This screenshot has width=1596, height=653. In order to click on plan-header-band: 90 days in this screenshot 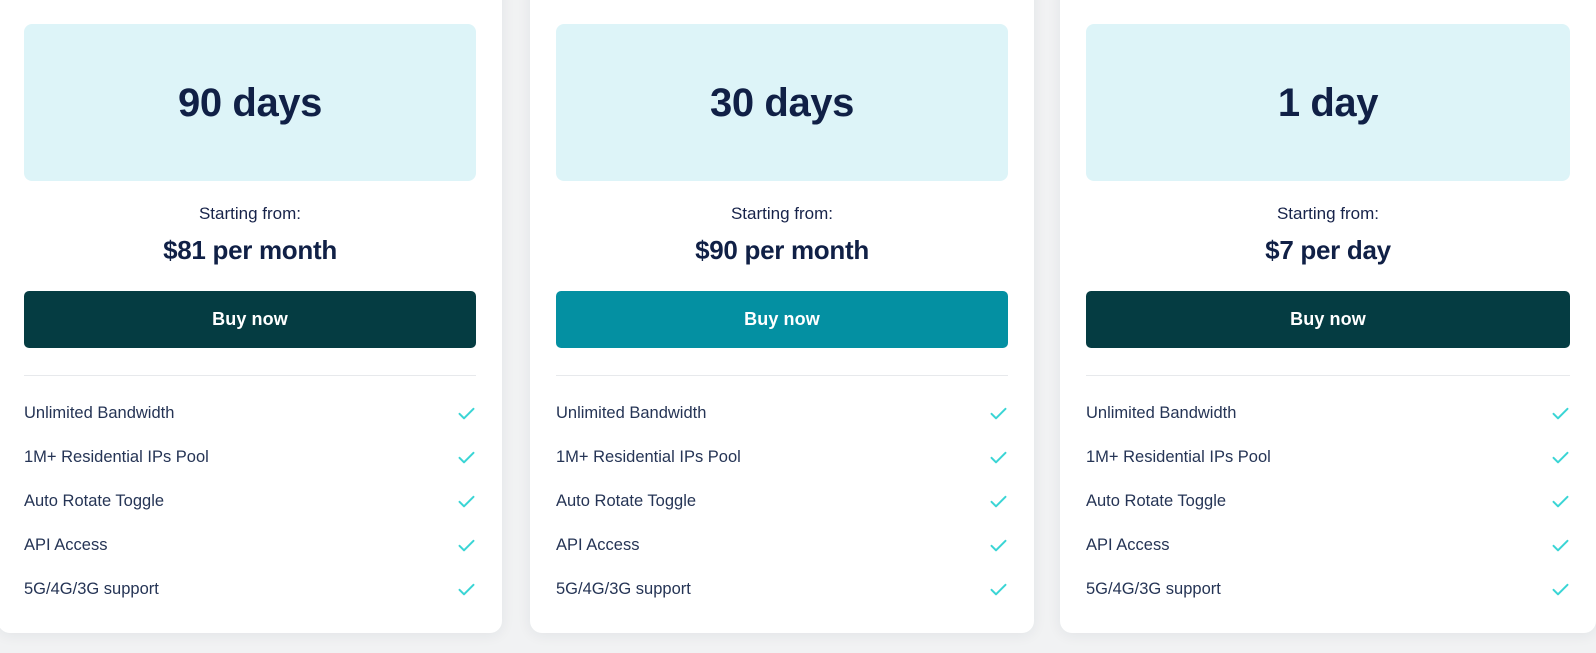, I will do `click(250, 102)`.